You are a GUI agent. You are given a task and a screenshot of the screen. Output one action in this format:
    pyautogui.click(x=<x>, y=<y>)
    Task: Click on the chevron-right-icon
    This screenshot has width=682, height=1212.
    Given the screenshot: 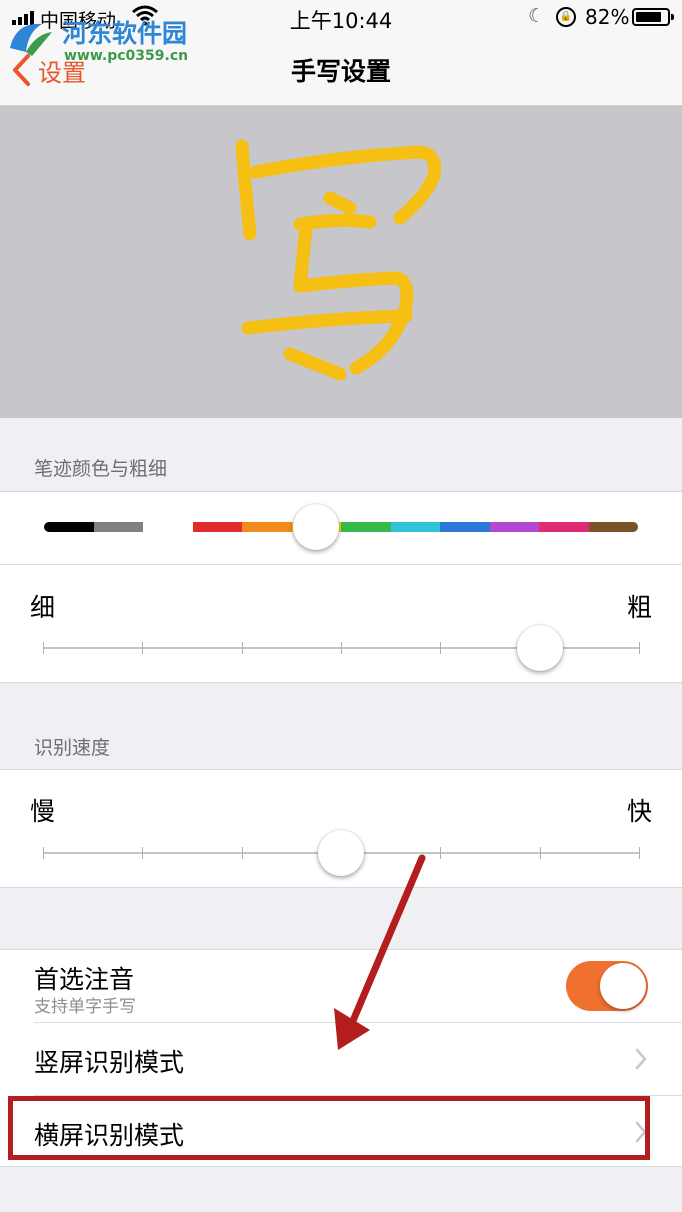 What is the action you would take?
    pyautogui.click(x=641, y=1059)
    